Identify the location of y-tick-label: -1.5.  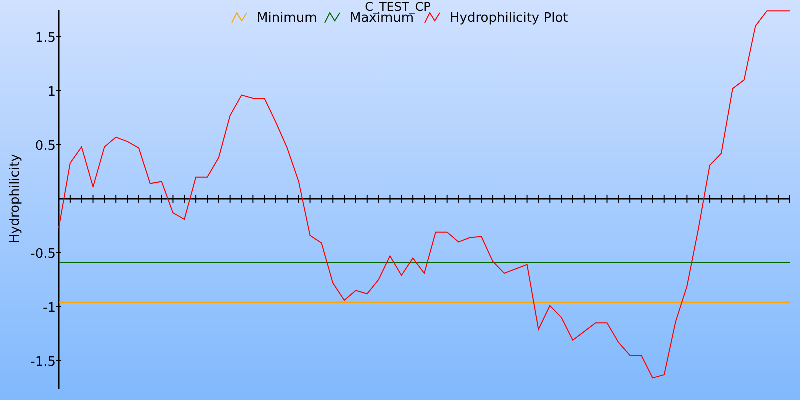
(43, 362).